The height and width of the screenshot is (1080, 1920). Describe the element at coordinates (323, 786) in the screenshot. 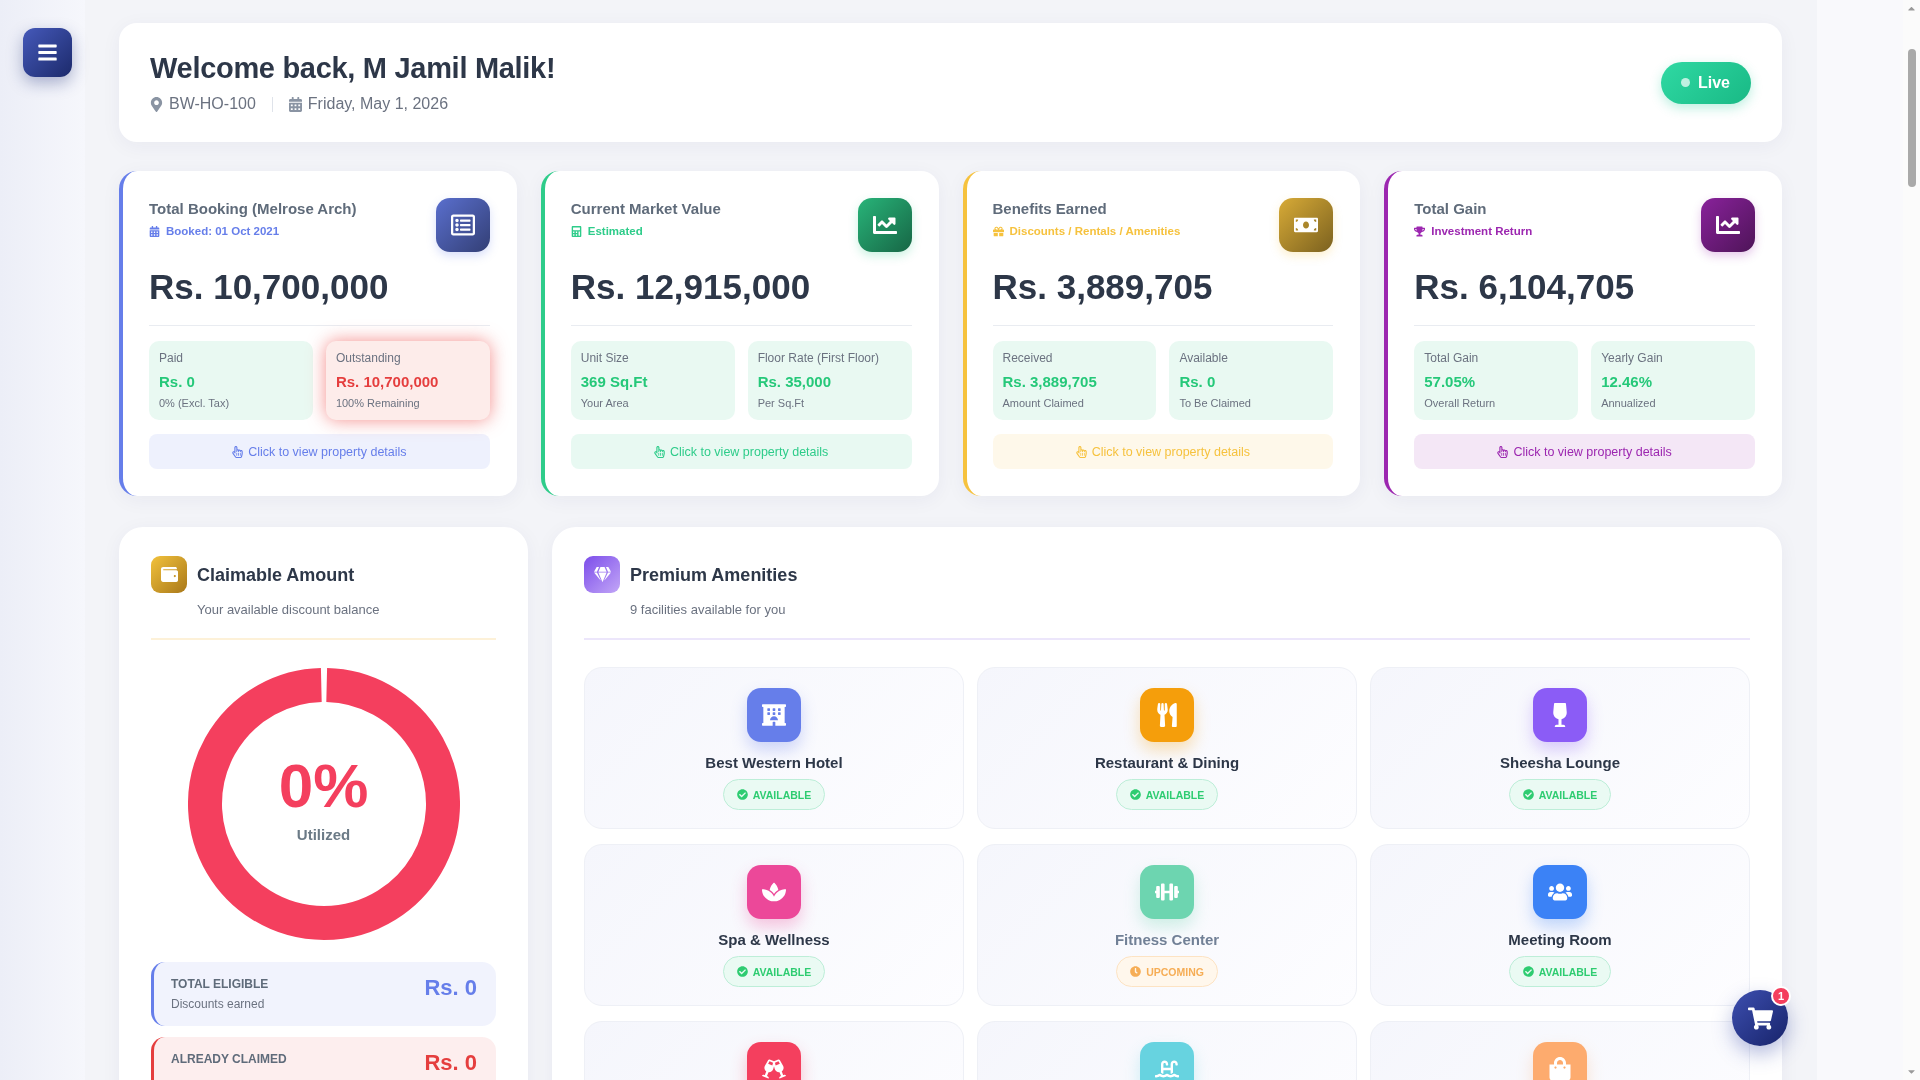

I see `percent-value: 0%` at that location.